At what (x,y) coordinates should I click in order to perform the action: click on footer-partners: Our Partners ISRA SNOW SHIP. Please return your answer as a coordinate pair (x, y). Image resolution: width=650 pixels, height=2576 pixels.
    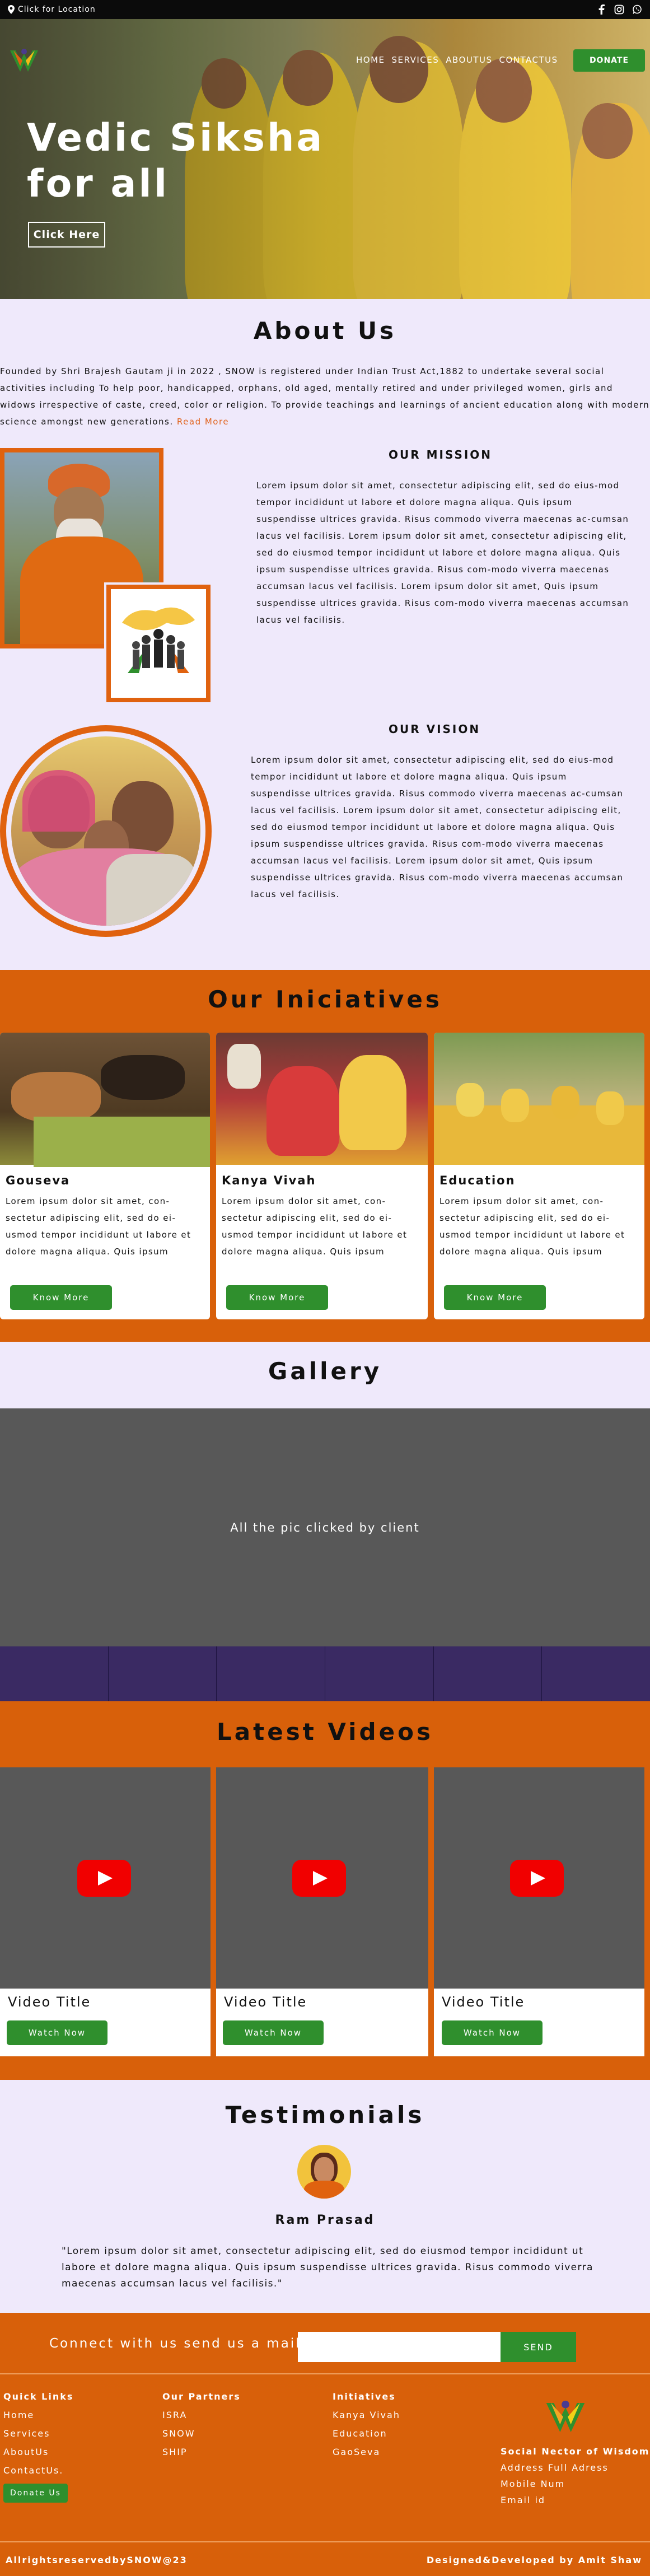
    Looking at the image, I should click on (202, 2428).